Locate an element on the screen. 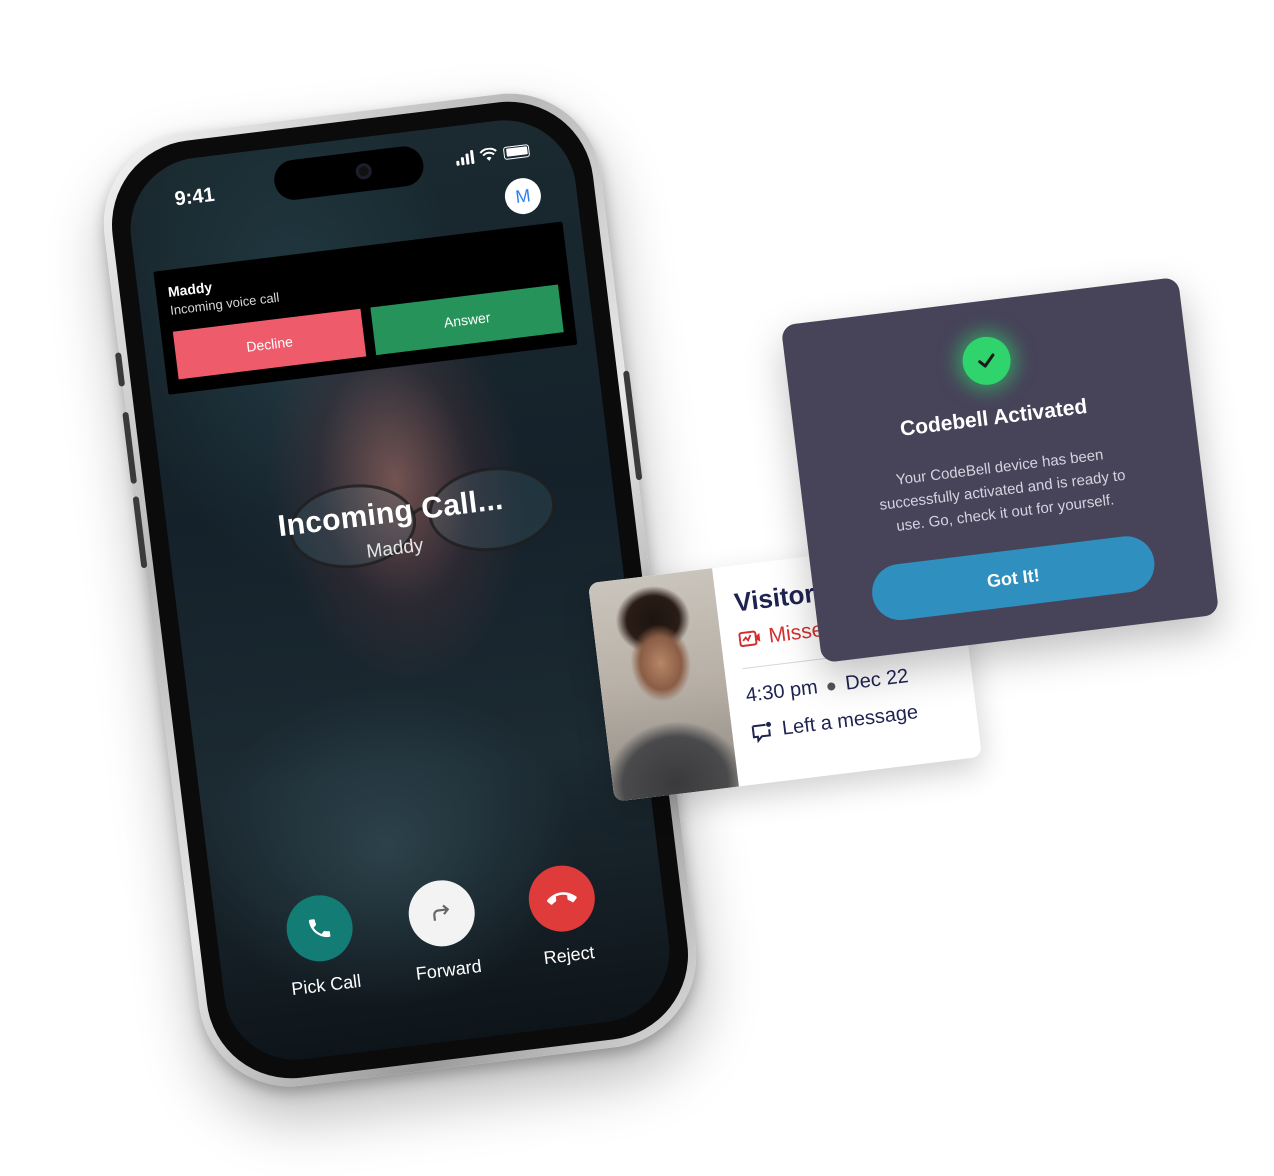 The width and height of the screenshot is (1274, 1176). phone-icon is located at coordinates (319, 928).